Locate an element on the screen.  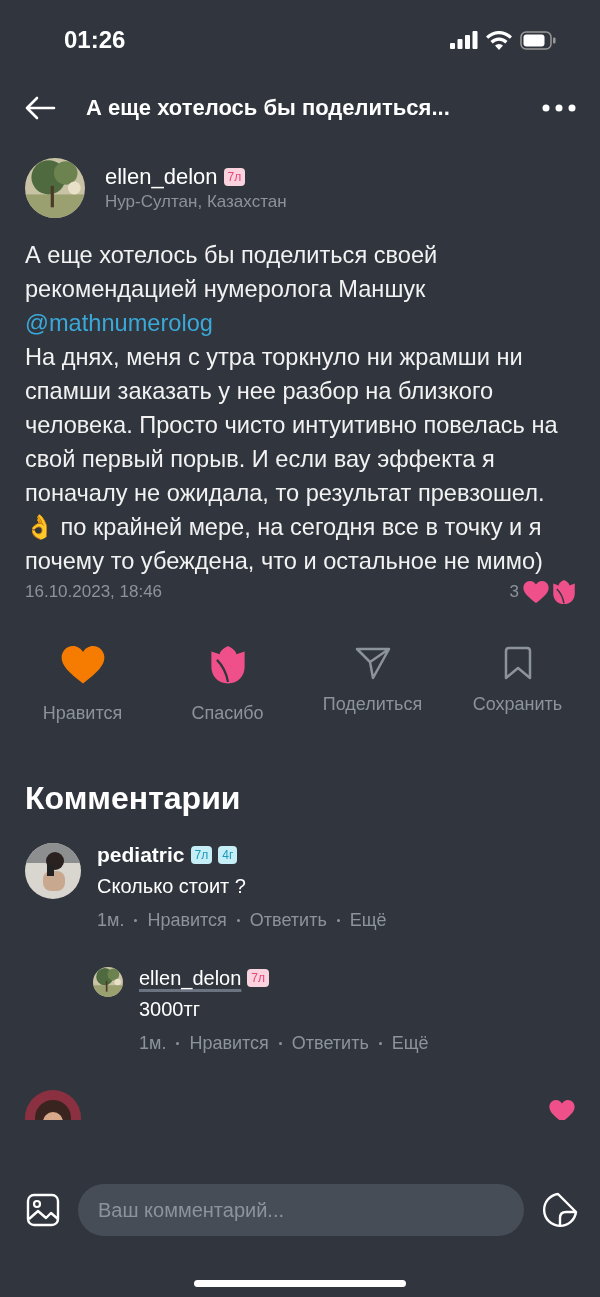
comment-author: pediatric is located at coordinates (141, 854).